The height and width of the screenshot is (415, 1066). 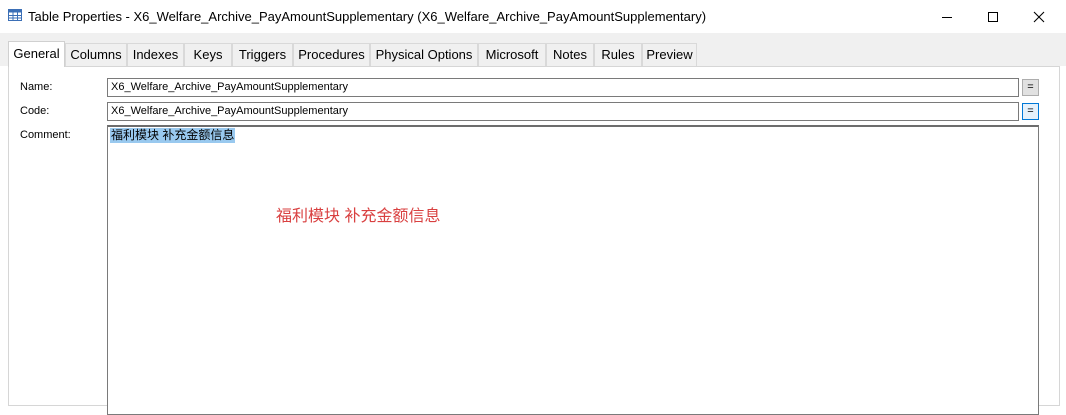 I want to click on tab-triggers: Triggers, so click(x=262, y=54).